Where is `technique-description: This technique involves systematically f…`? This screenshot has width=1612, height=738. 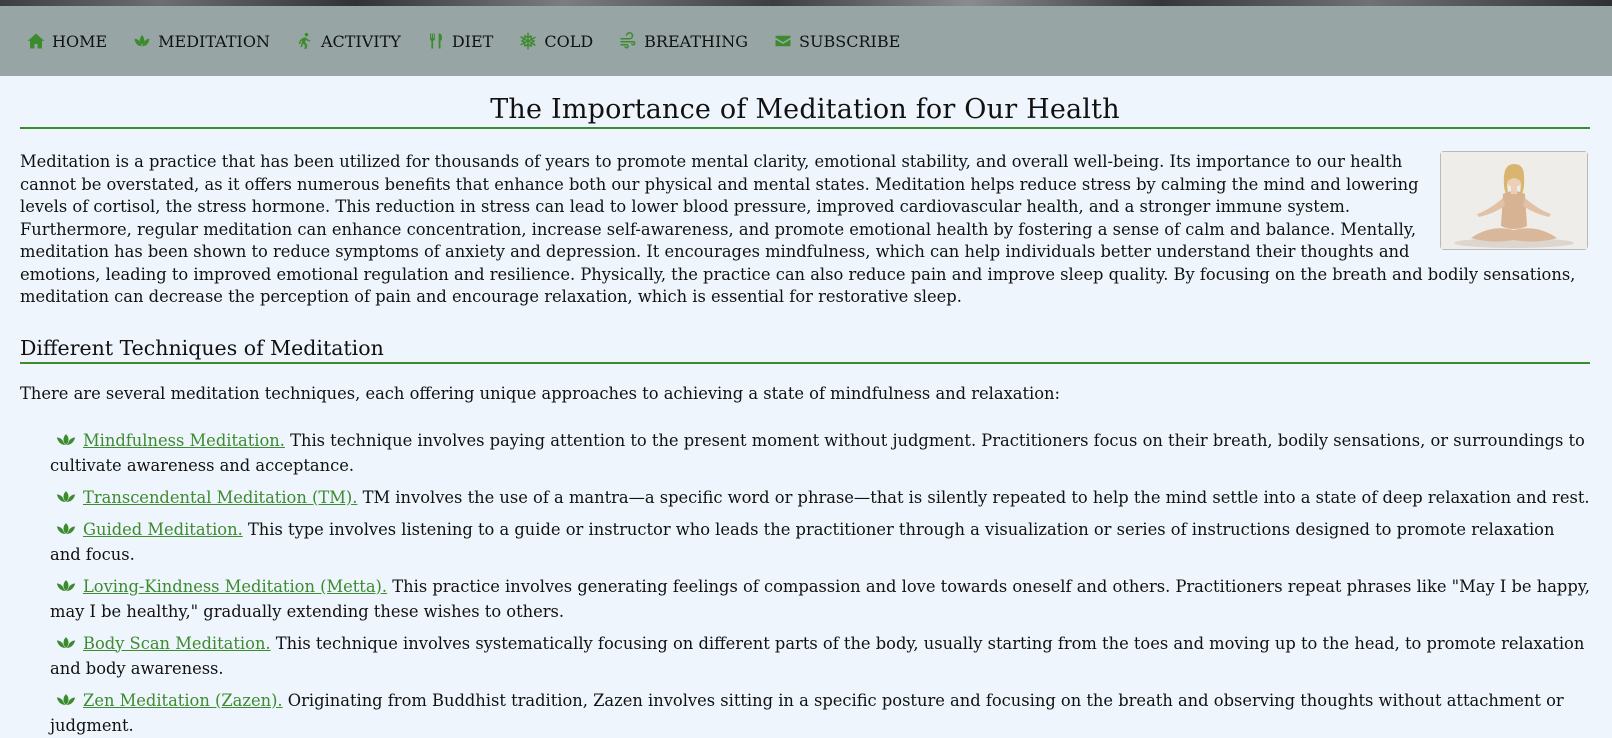 technique-description: This technique involves systematically f… is located at coordinates (817, 655).